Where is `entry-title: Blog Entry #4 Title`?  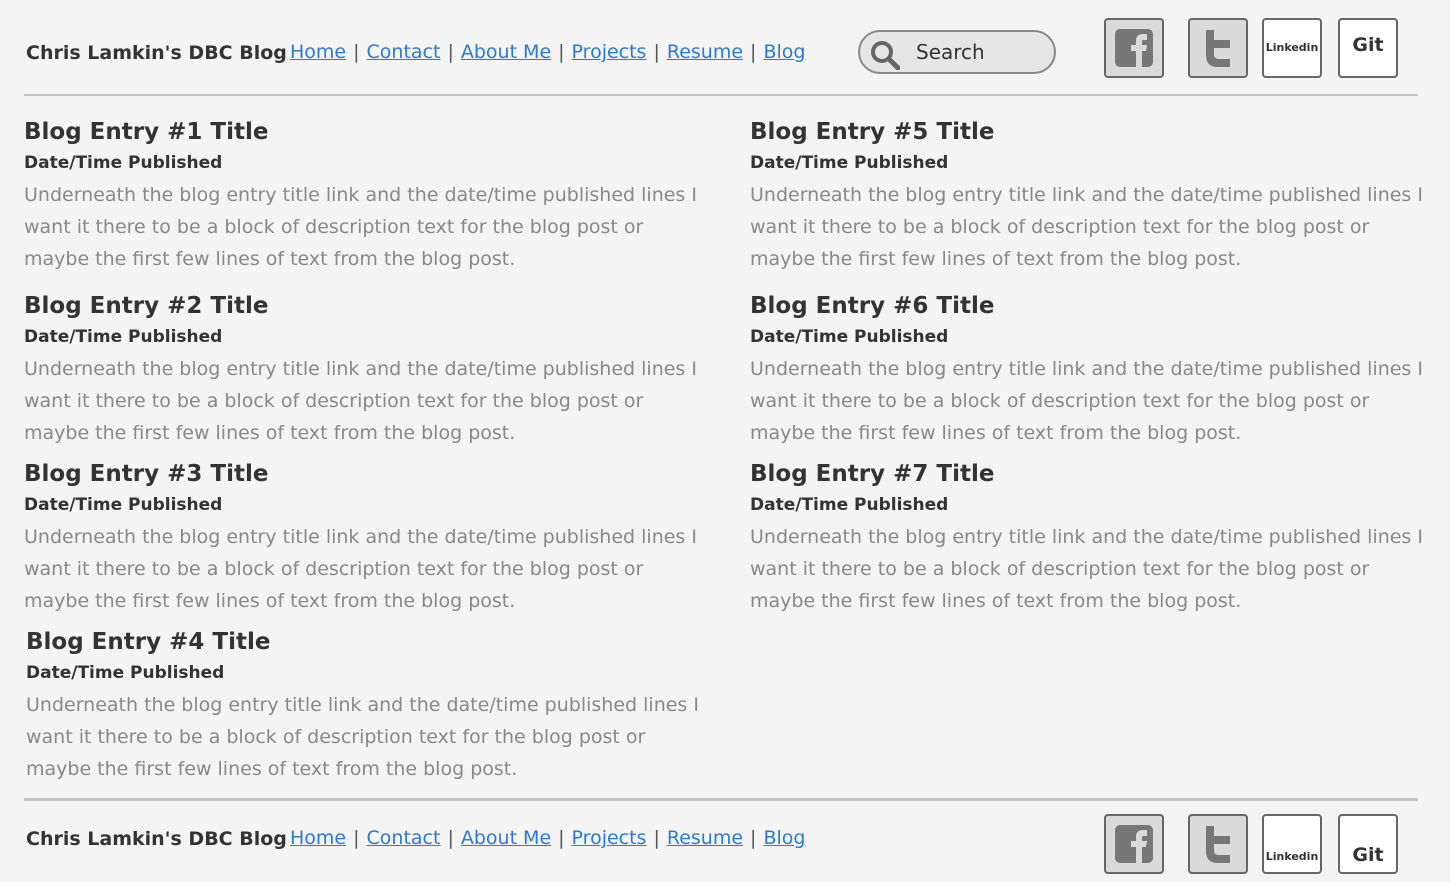
entry-title: Blog Entry #4 Title is located at coordinates (371, 642).